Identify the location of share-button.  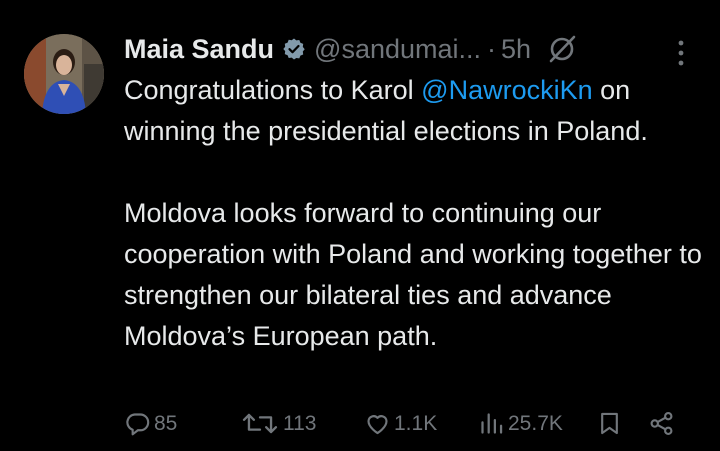
(661, 423).